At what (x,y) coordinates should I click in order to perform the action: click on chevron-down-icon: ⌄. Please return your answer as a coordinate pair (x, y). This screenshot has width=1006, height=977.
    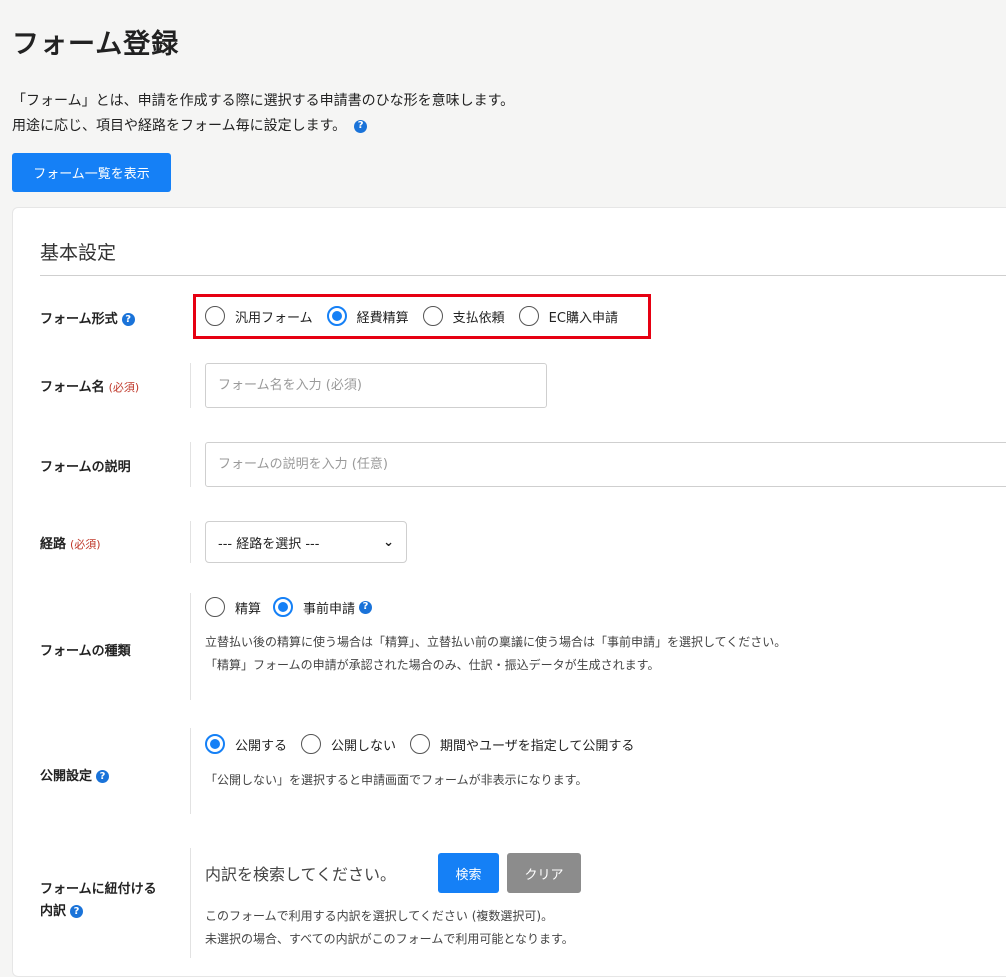
    Looking at the image, I should click on (388, 542).